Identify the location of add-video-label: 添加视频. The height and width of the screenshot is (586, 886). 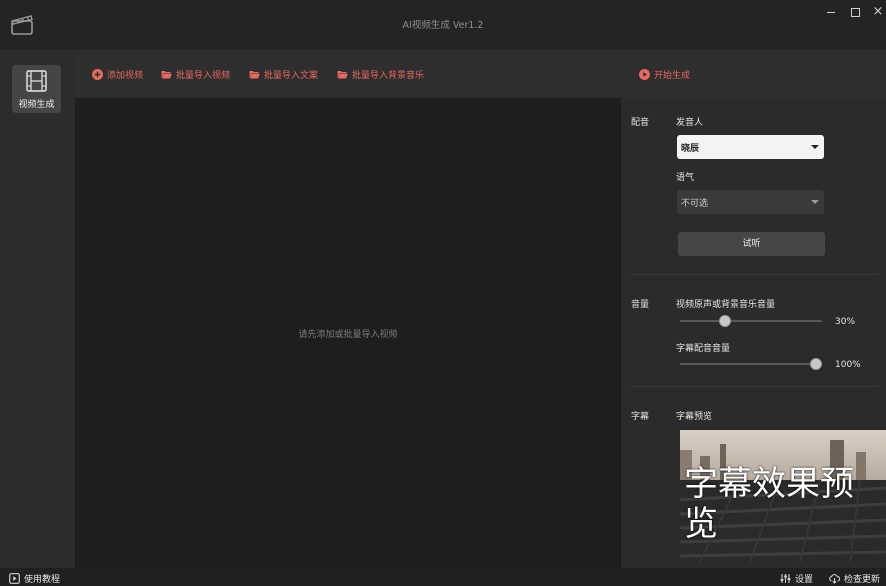
(125, 75).